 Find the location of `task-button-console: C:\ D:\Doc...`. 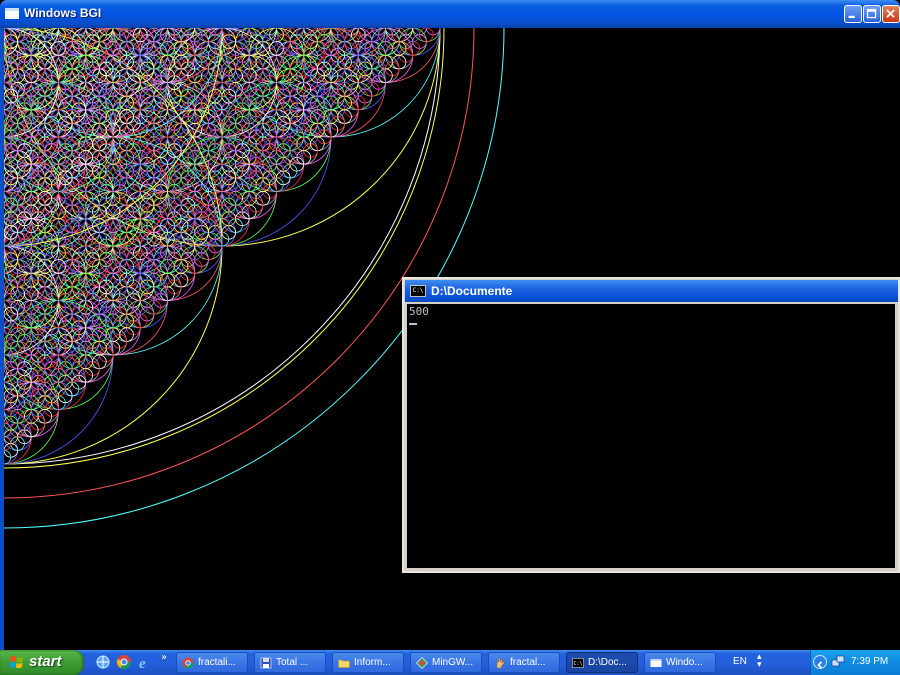

task-button-console: C:\ D:\Doc... is located at coordinates (602, 662).